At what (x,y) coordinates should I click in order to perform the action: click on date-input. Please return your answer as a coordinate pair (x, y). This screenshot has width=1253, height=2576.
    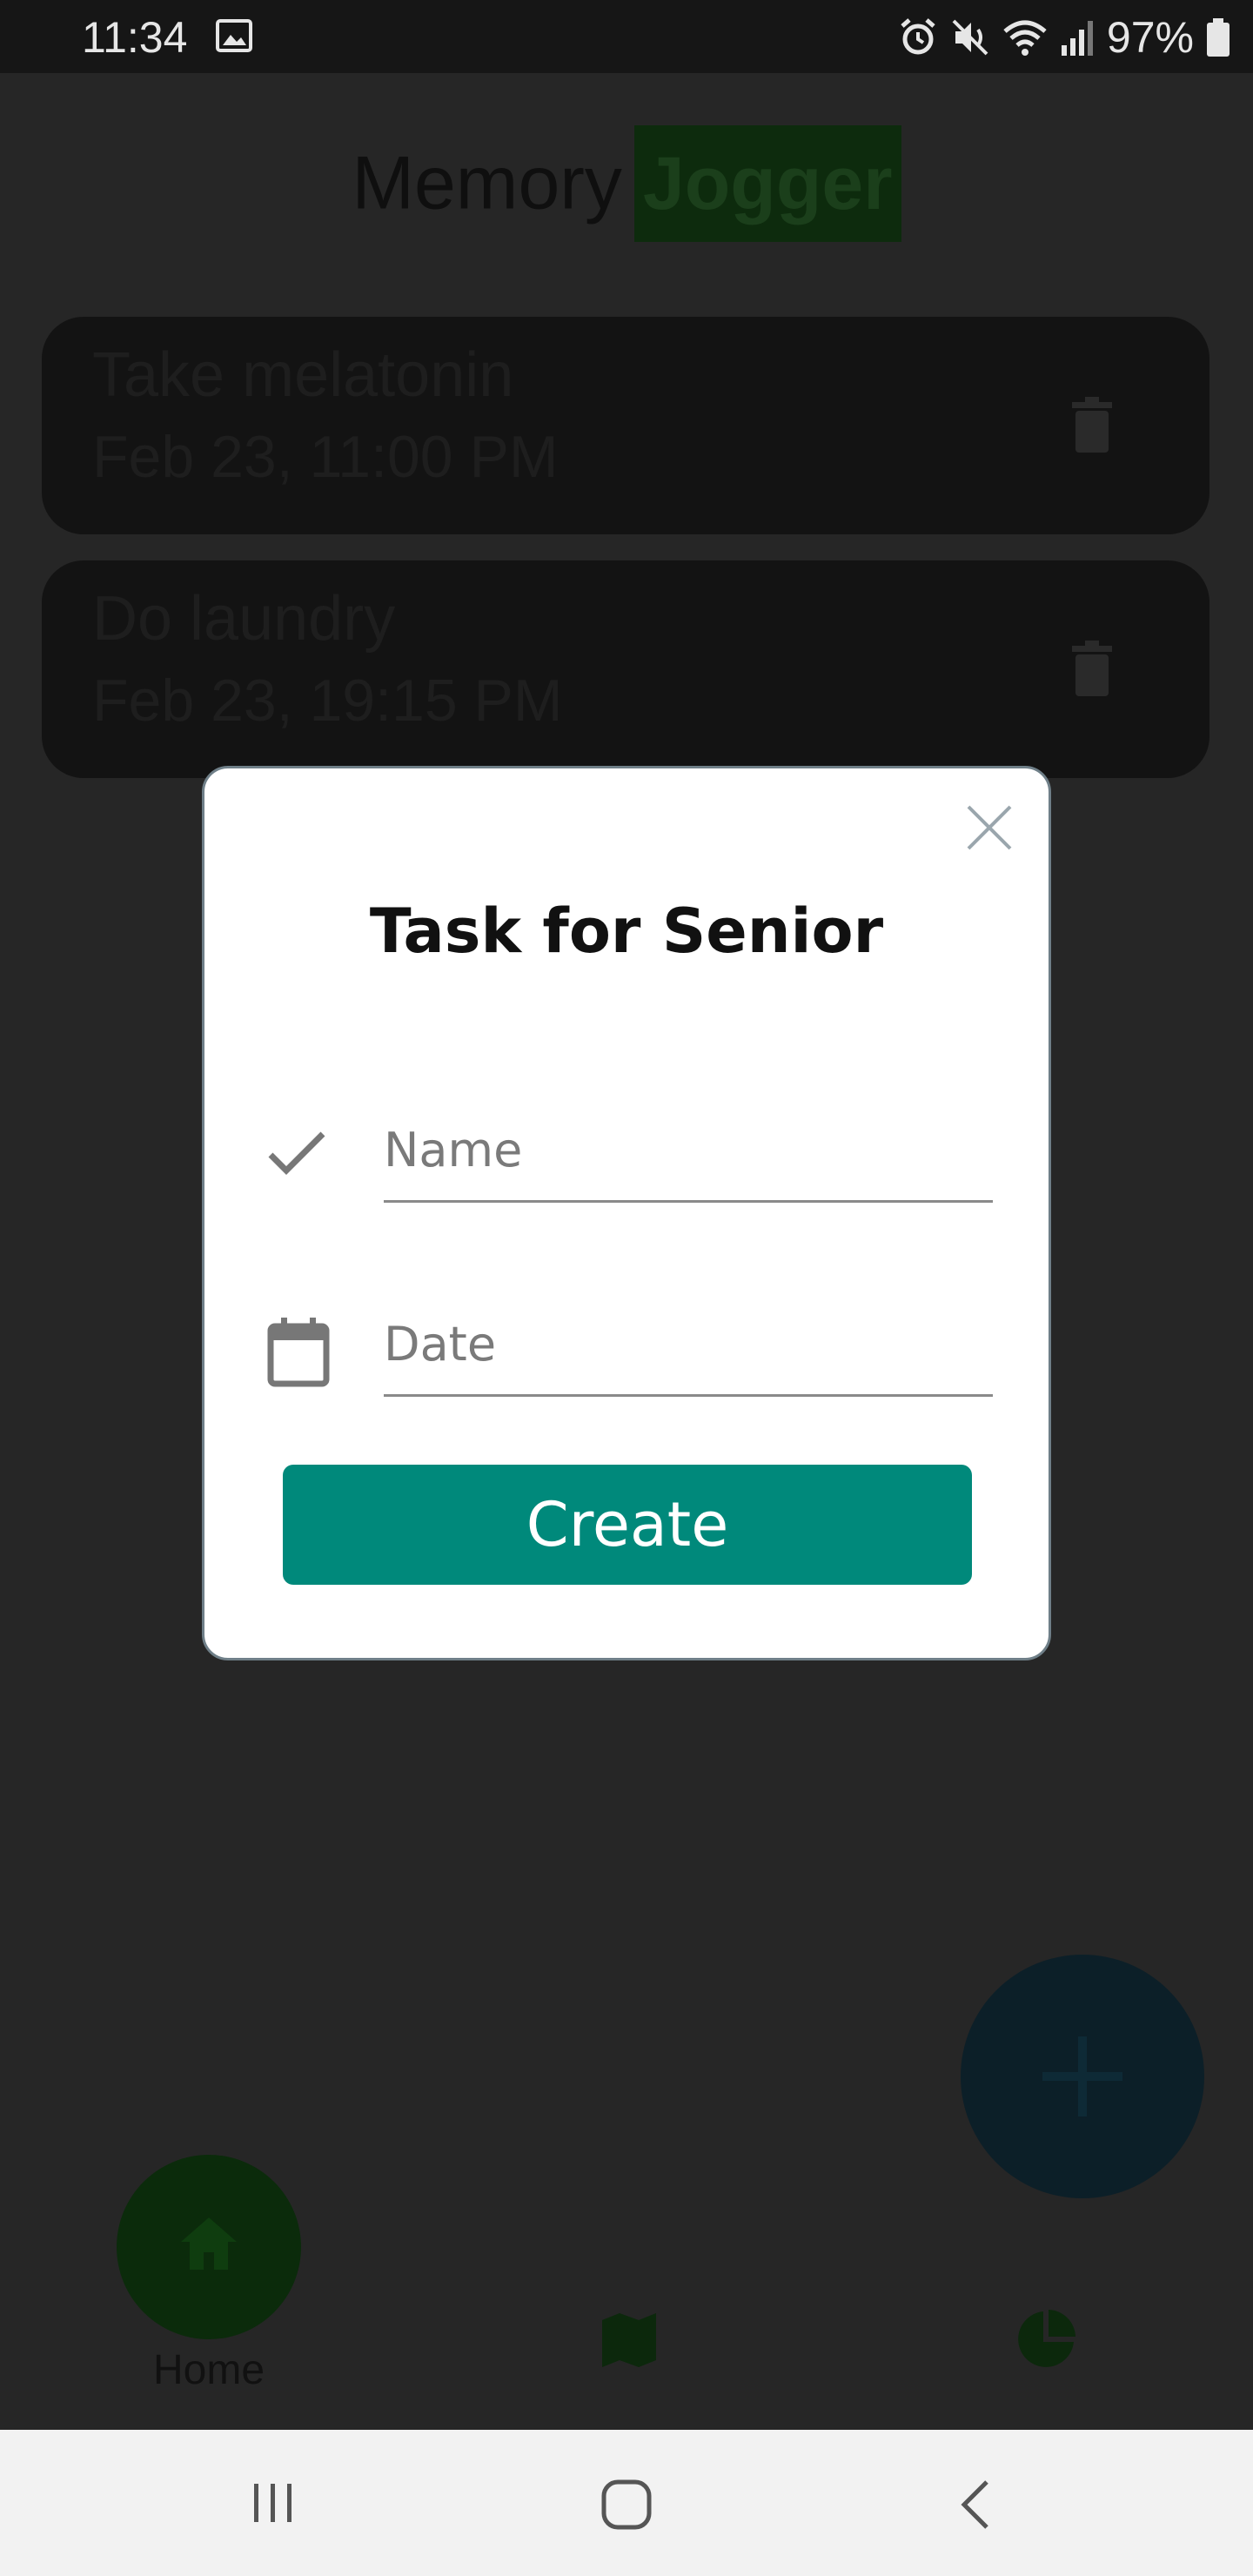
    Looking at the image, I should click on (688, 1345).